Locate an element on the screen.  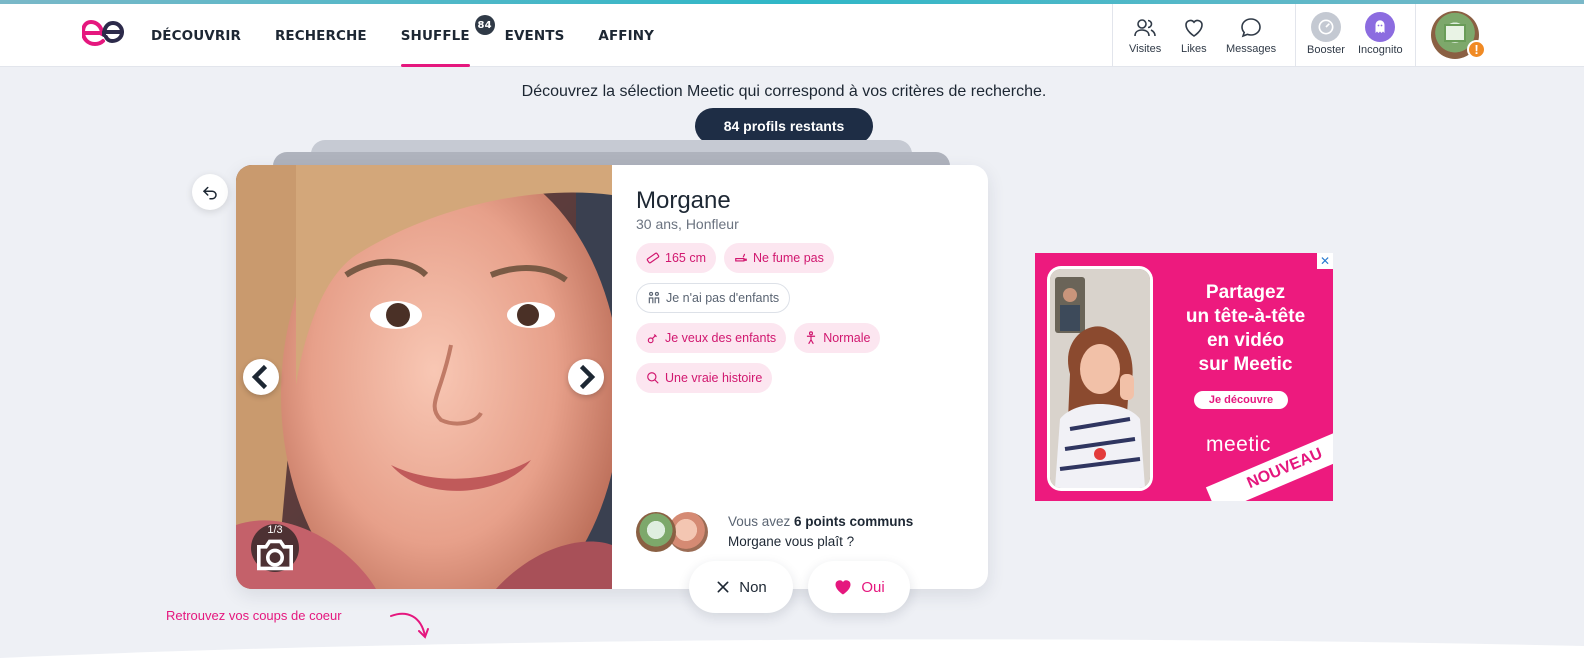
meetic-logo is located at coordinates (103, 34).